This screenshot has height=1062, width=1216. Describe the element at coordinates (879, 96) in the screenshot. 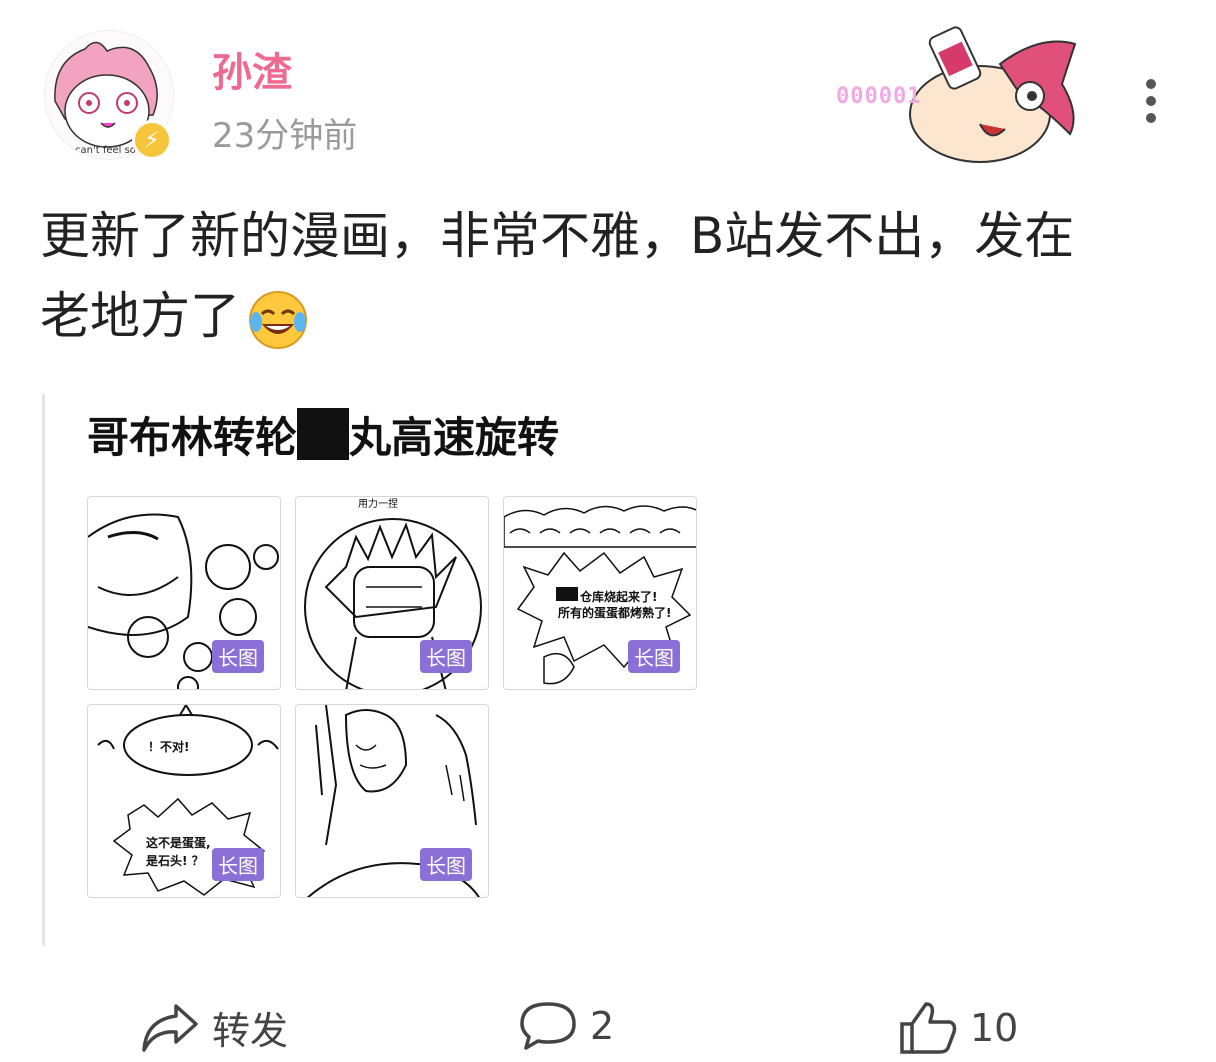

I see `pendant-text: 000001` at that location.